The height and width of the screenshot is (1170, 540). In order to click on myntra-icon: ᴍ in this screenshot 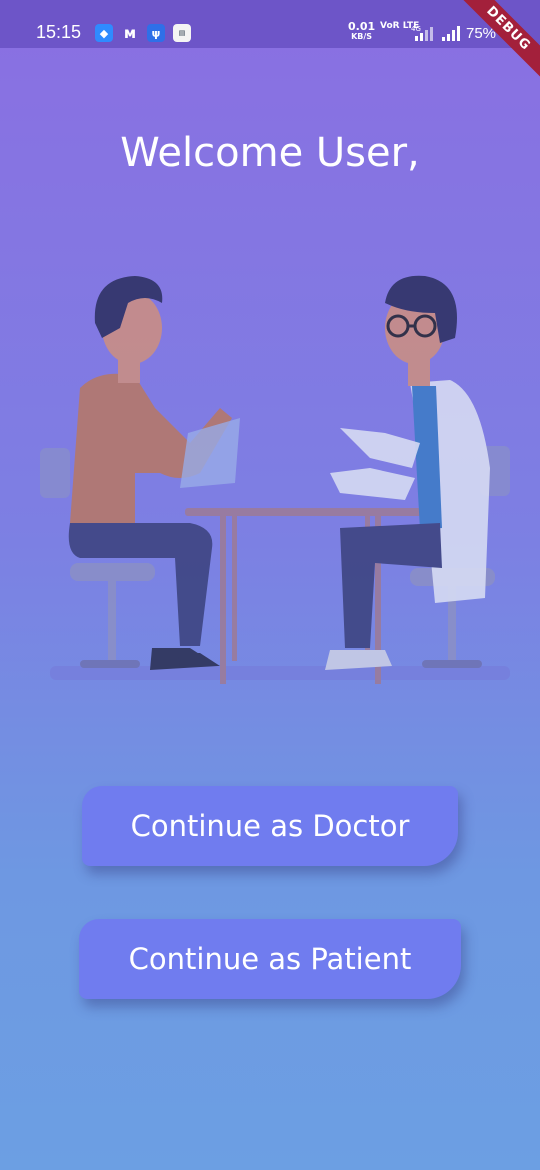, I will do `click(130, 33)`.